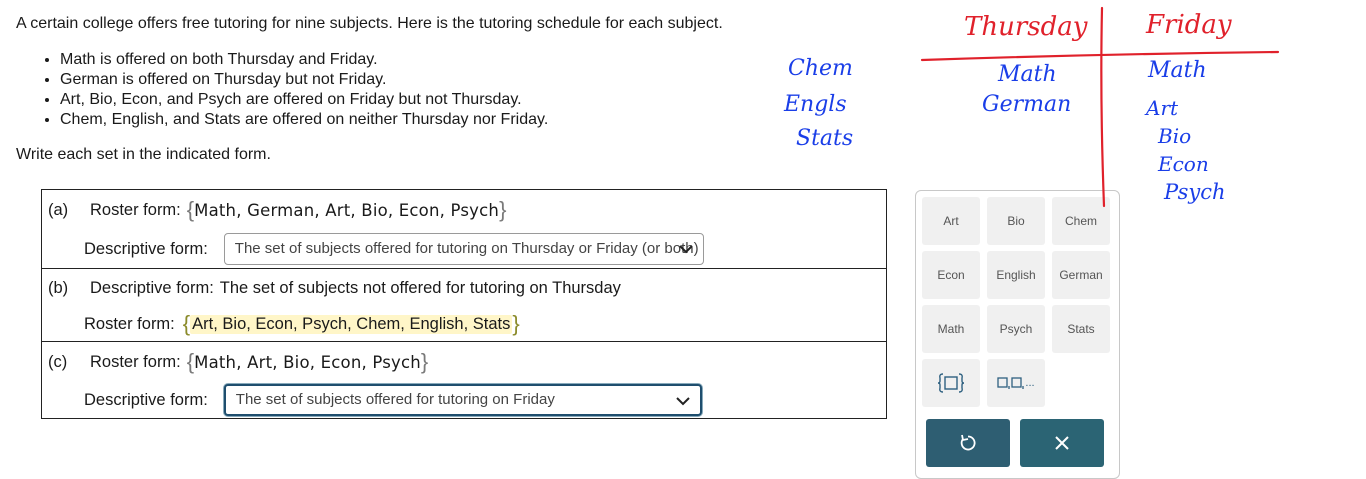  What do you see at coordinates (1162, 108) in the screenshot?
I see `annotation-friday-item: Art` at bounding box center [1162, 108].